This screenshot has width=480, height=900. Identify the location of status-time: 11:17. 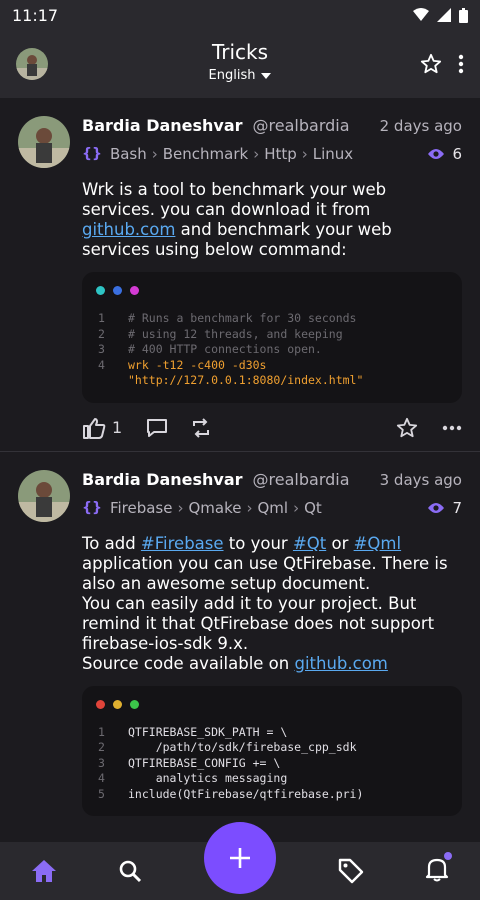
(35, 15).